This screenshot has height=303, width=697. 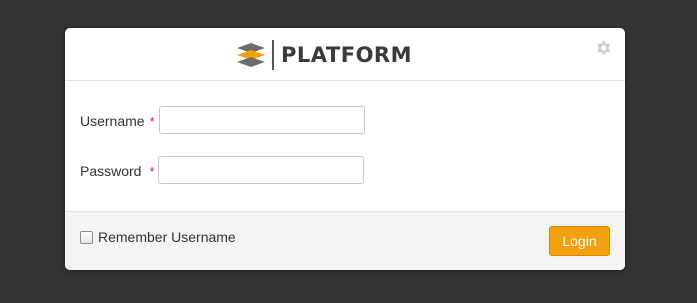 I want to click on password-label: Password, so click(x=111, y=171).